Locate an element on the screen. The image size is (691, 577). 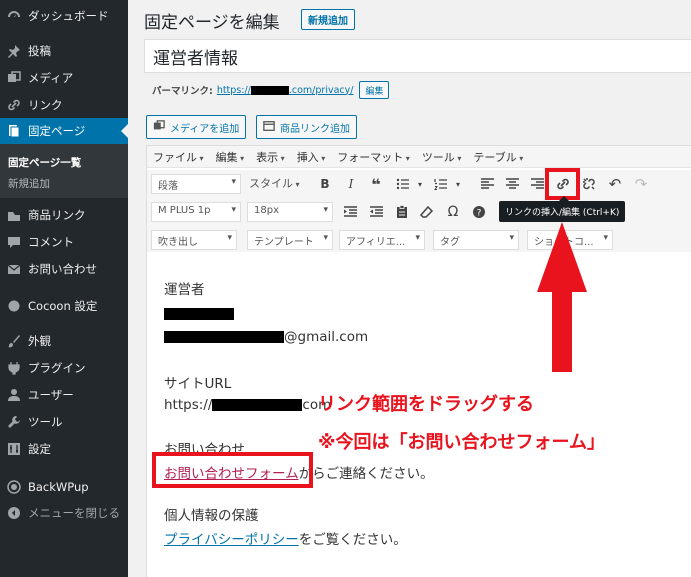
sidebar-item-comments: コメント is located at coordinates (64, 242).